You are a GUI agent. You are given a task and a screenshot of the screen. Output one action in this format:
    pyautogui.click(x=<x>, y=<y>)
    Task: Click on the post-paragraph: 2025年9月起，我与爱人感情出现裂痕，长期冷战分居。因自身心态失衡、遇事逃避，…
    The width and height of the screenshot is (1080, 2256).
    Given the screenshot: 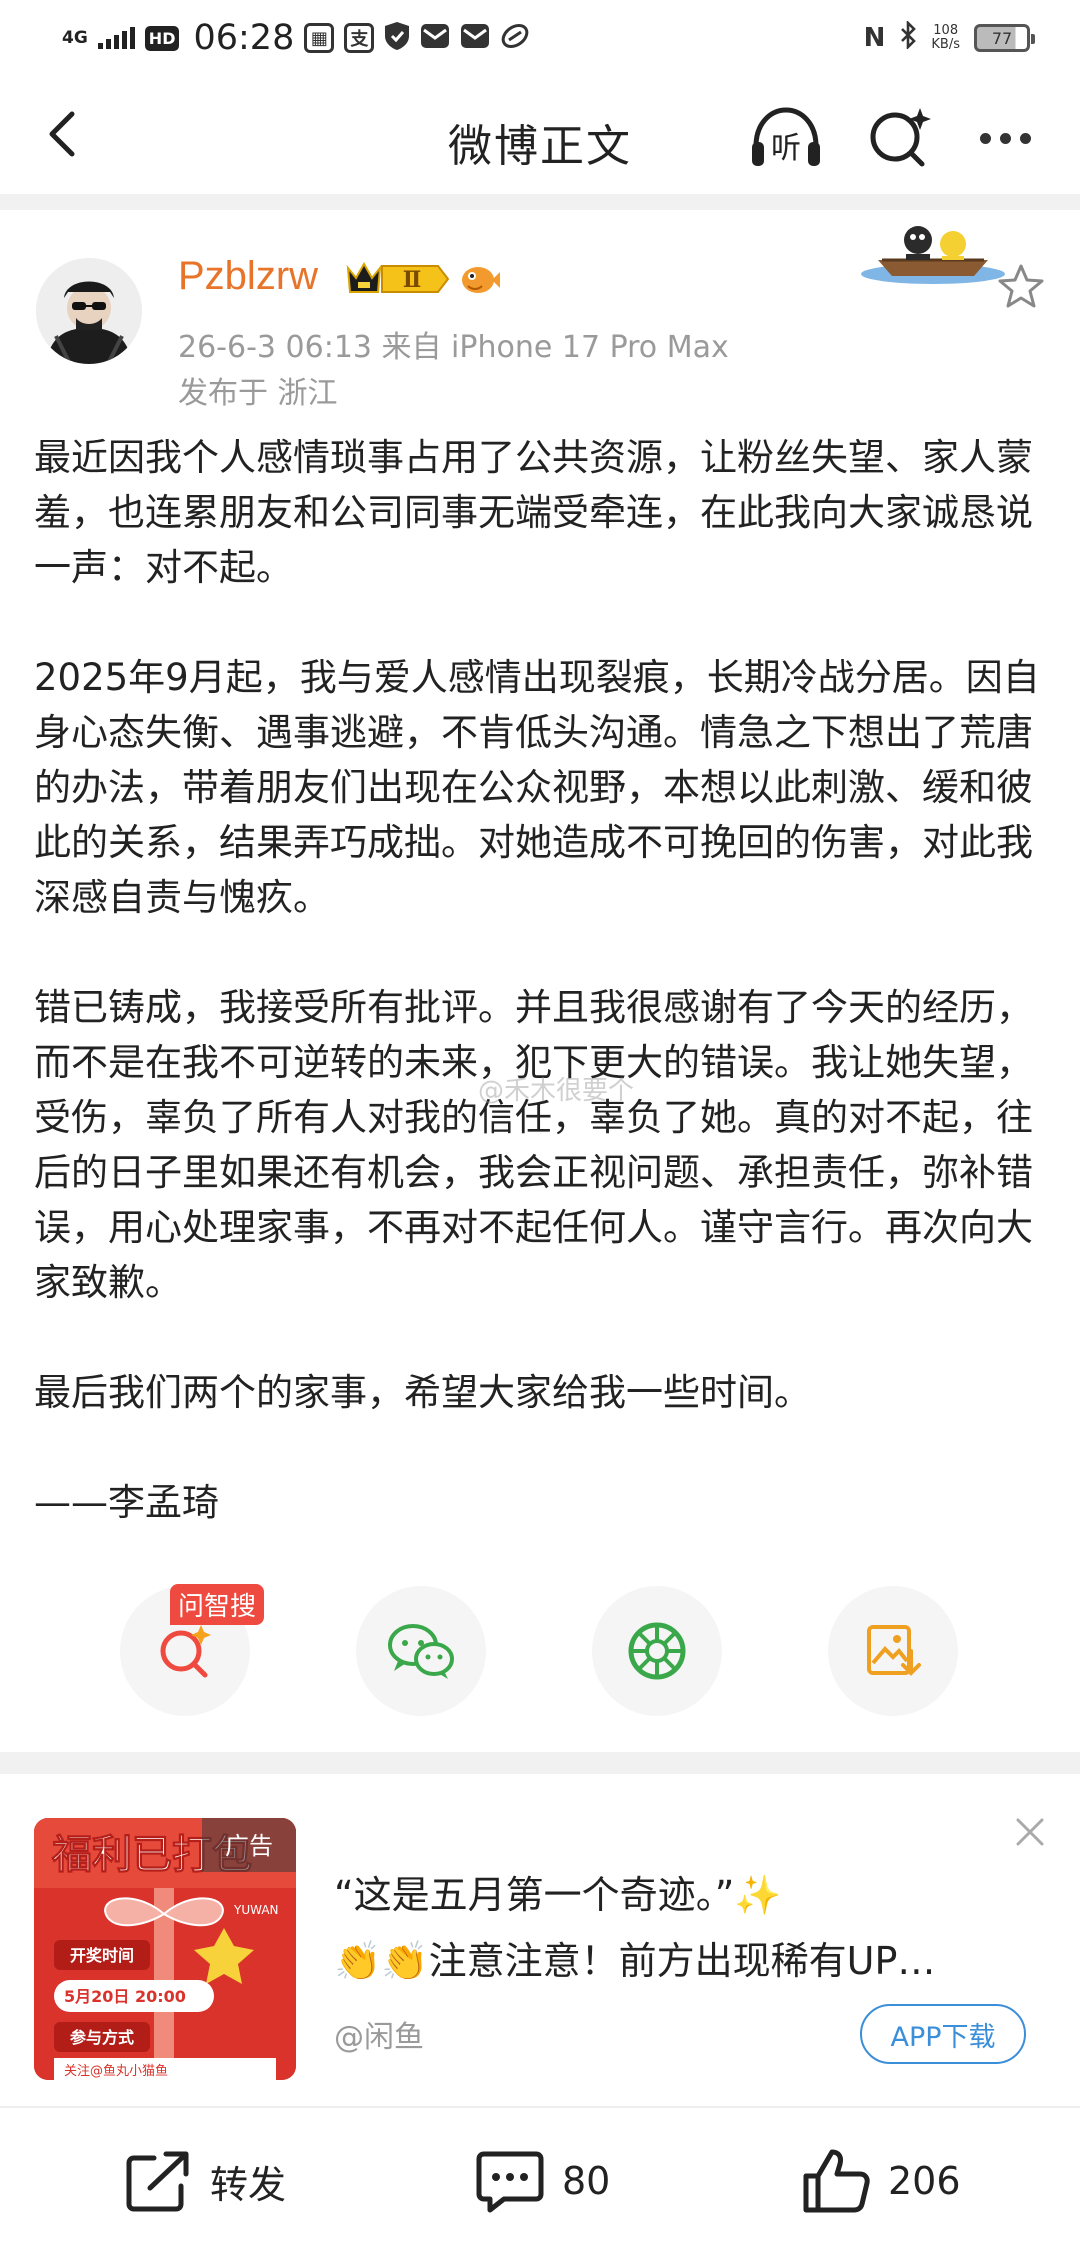 What is the action you would take?
    pyautogui.click(x=537, y=787)
    